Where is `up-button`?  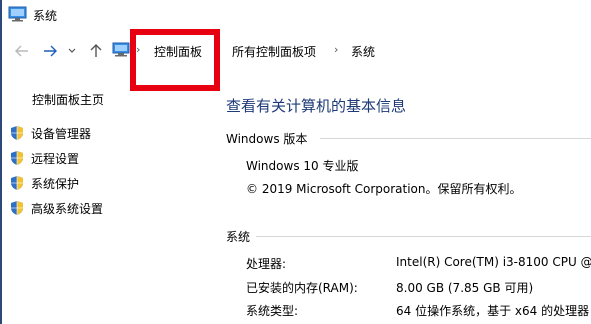
up-button is located at coordinates (96, 51).